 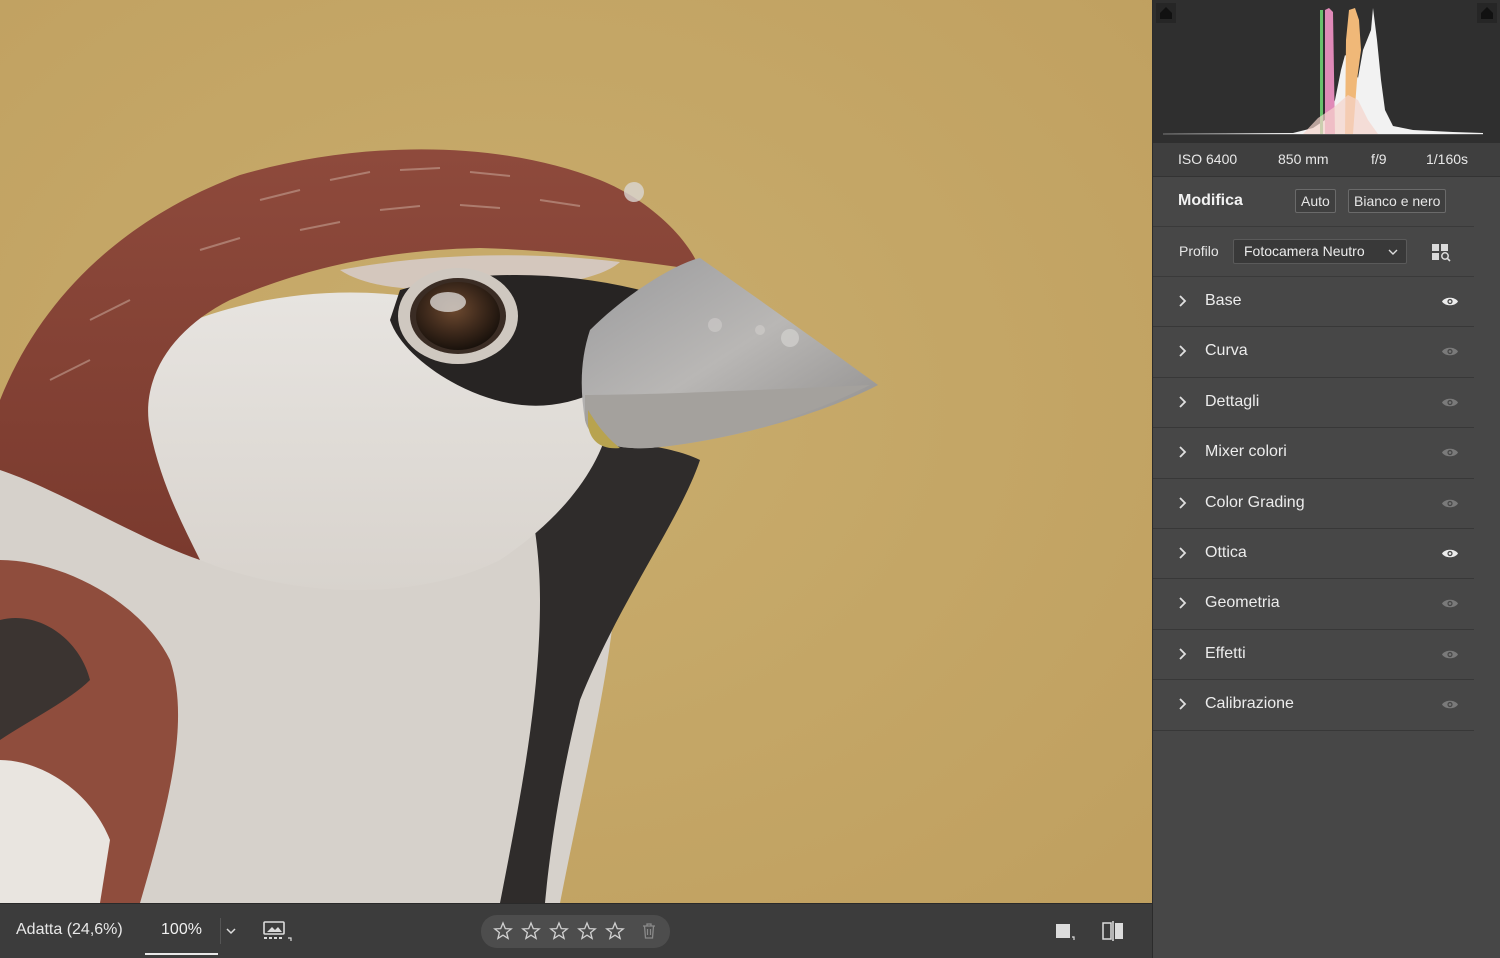 What do you see at coordinates (1313, 554) in the screenshot?
I see `section-ottica: Ottica` at bounding box center [1313, 554].